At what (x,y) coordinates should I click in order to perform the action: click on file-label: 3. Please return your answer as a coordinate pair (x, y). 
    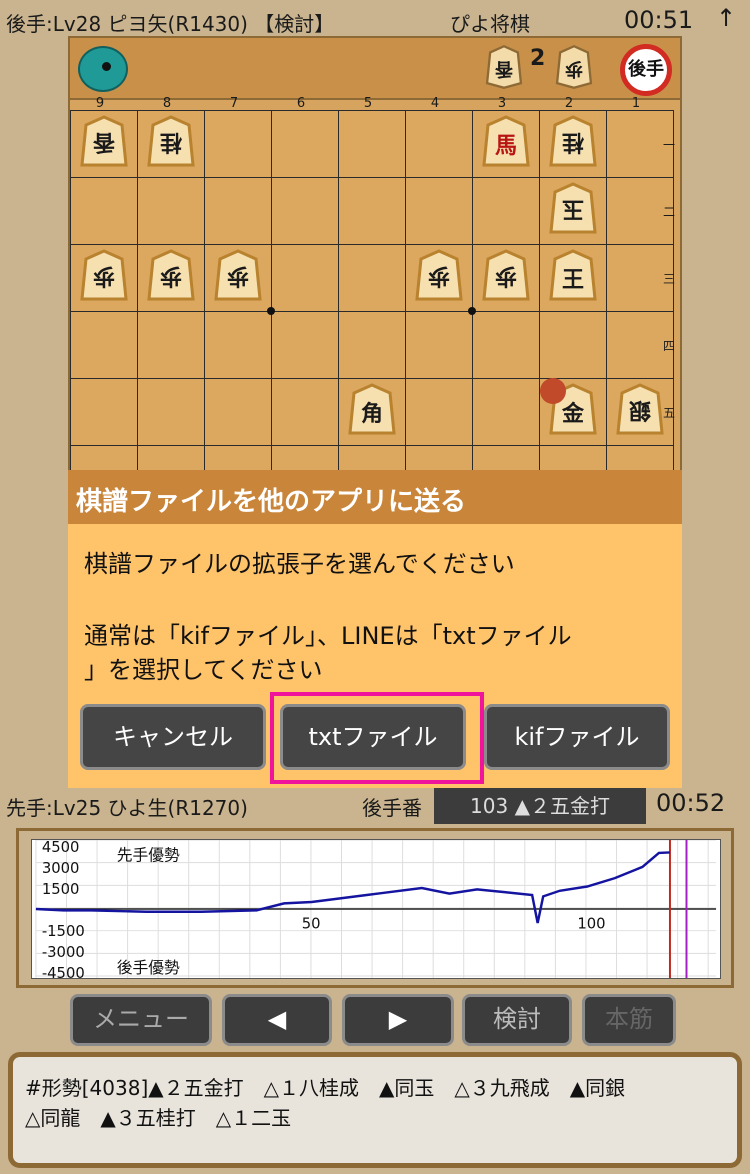
    Looking at the image, I should click on (502, 103).